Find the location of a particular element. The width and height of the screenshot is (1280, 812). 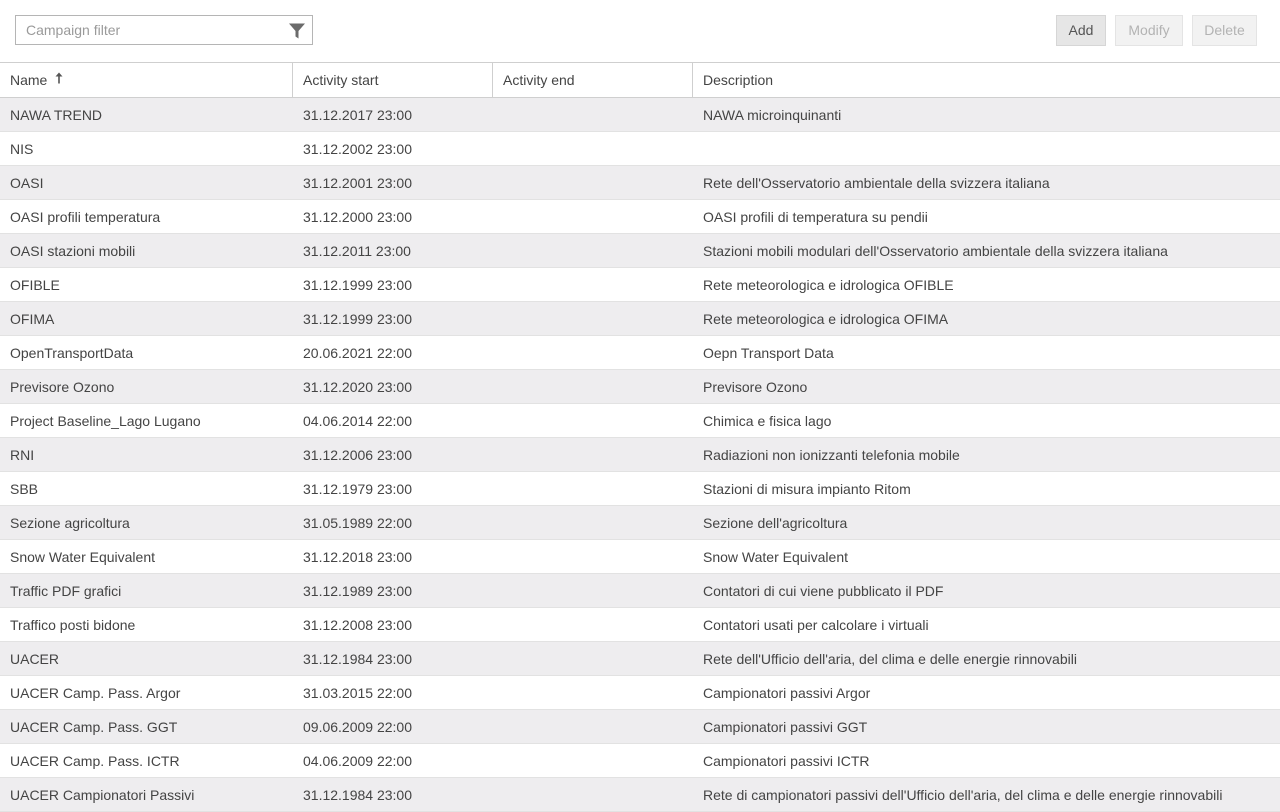

campaign-filter is located at coordinates (164, 30).